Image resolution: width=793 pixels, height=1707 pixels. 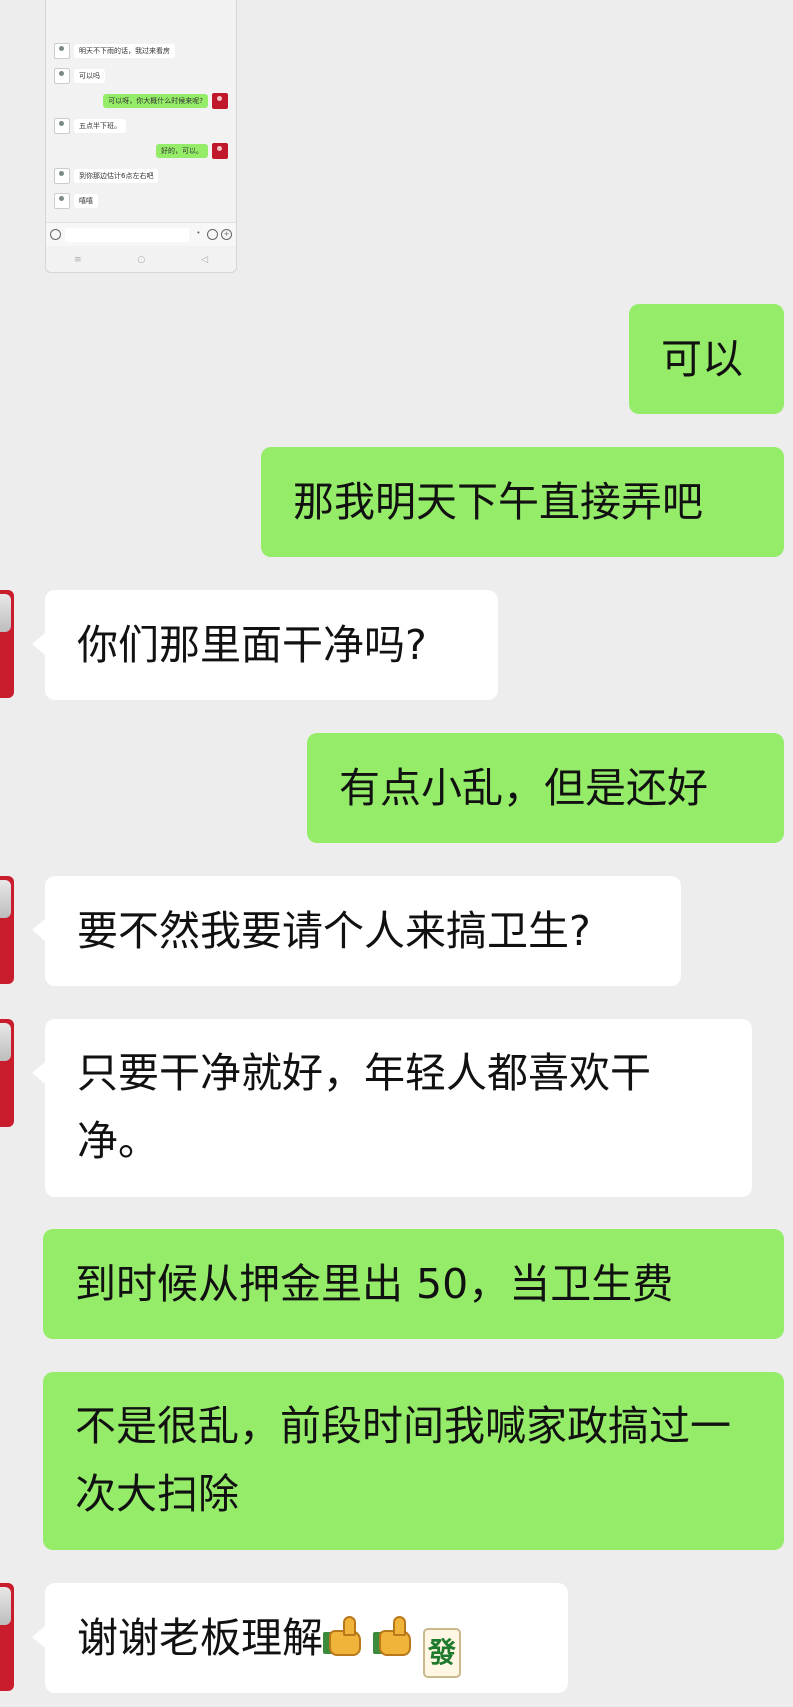 What do you see at coordinates (77, 260) in the screenshot?
I see `menu-icon: ≡` at bounding box center [77, 260].